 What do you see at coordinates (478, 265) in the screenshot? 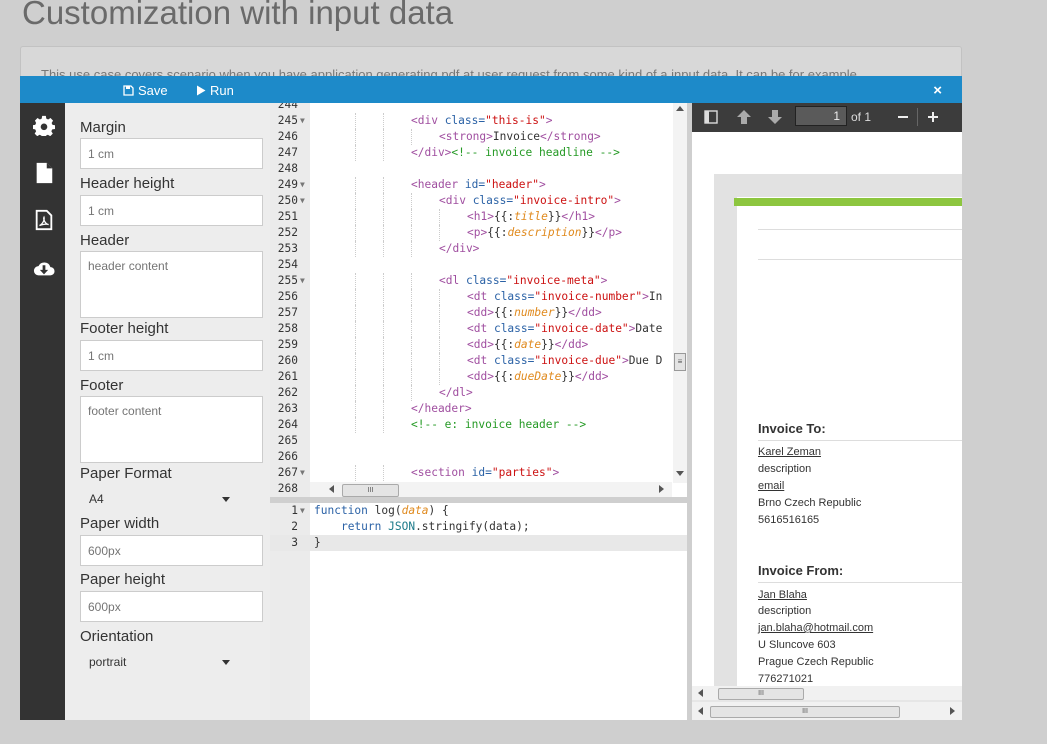
I see `code-line: 254` at bounding box center [478, 265].